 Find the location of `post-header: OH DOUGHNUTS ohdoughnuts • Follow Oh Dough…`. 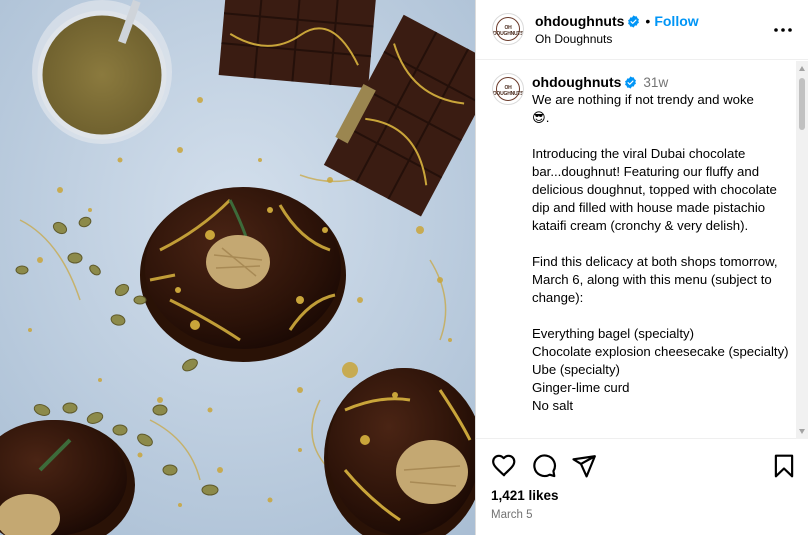

post-header: OH DOUGHNUTS ohdoughnuts • Follow Oh Dough… is located at coordinates (642, 30).